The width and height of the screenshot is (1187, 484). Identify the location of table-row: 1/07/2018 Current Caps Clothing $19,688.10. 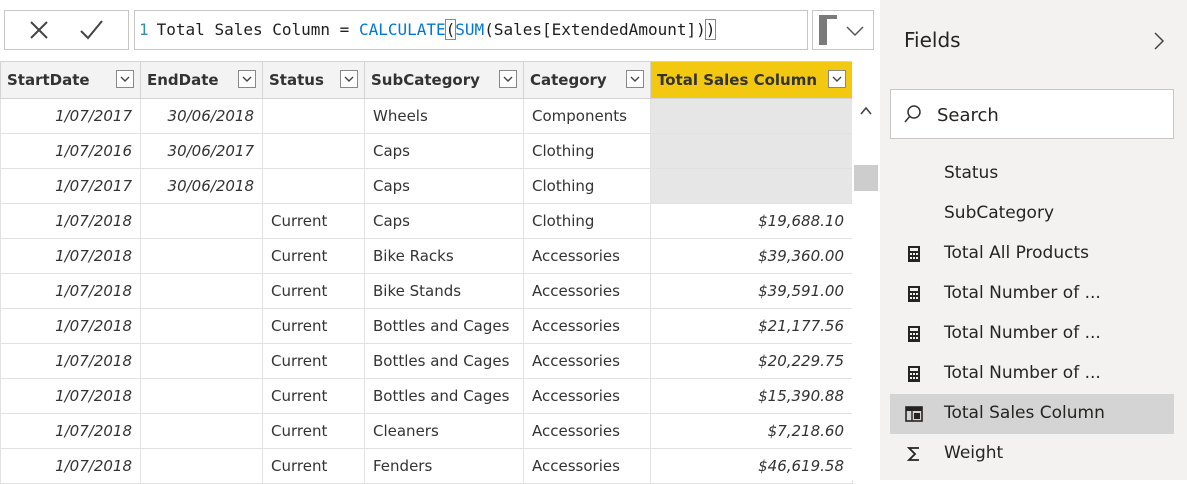
(426, 221).